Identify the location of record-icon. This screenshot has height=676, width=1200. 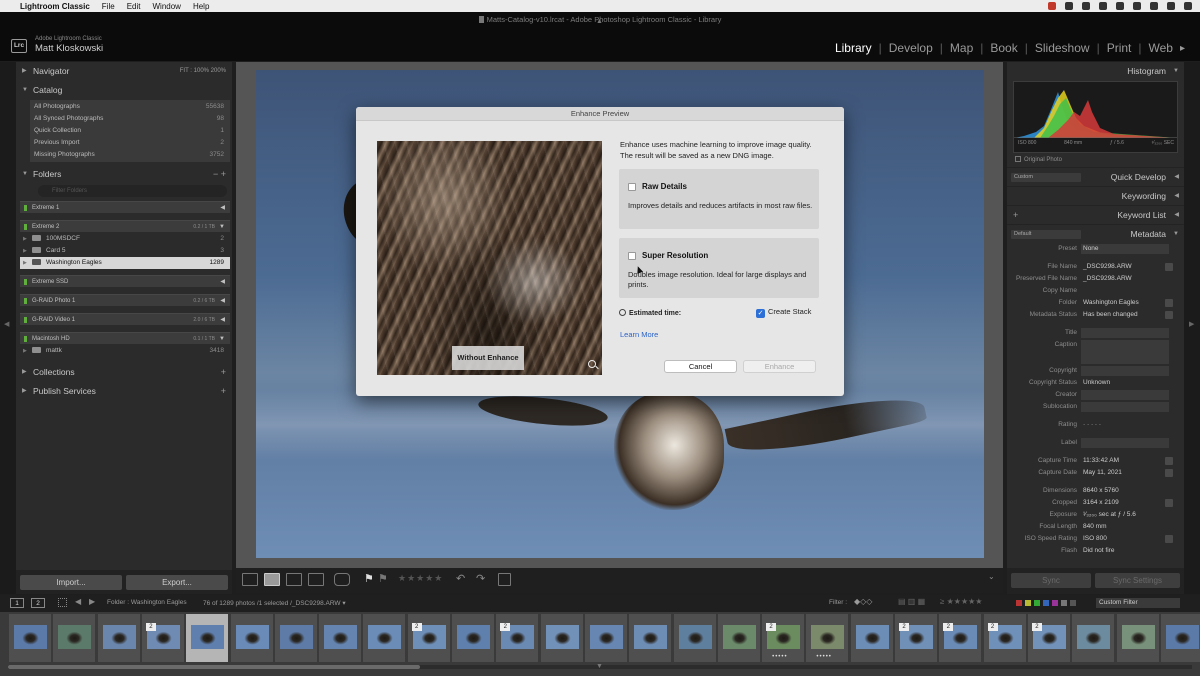
(1052, 6).